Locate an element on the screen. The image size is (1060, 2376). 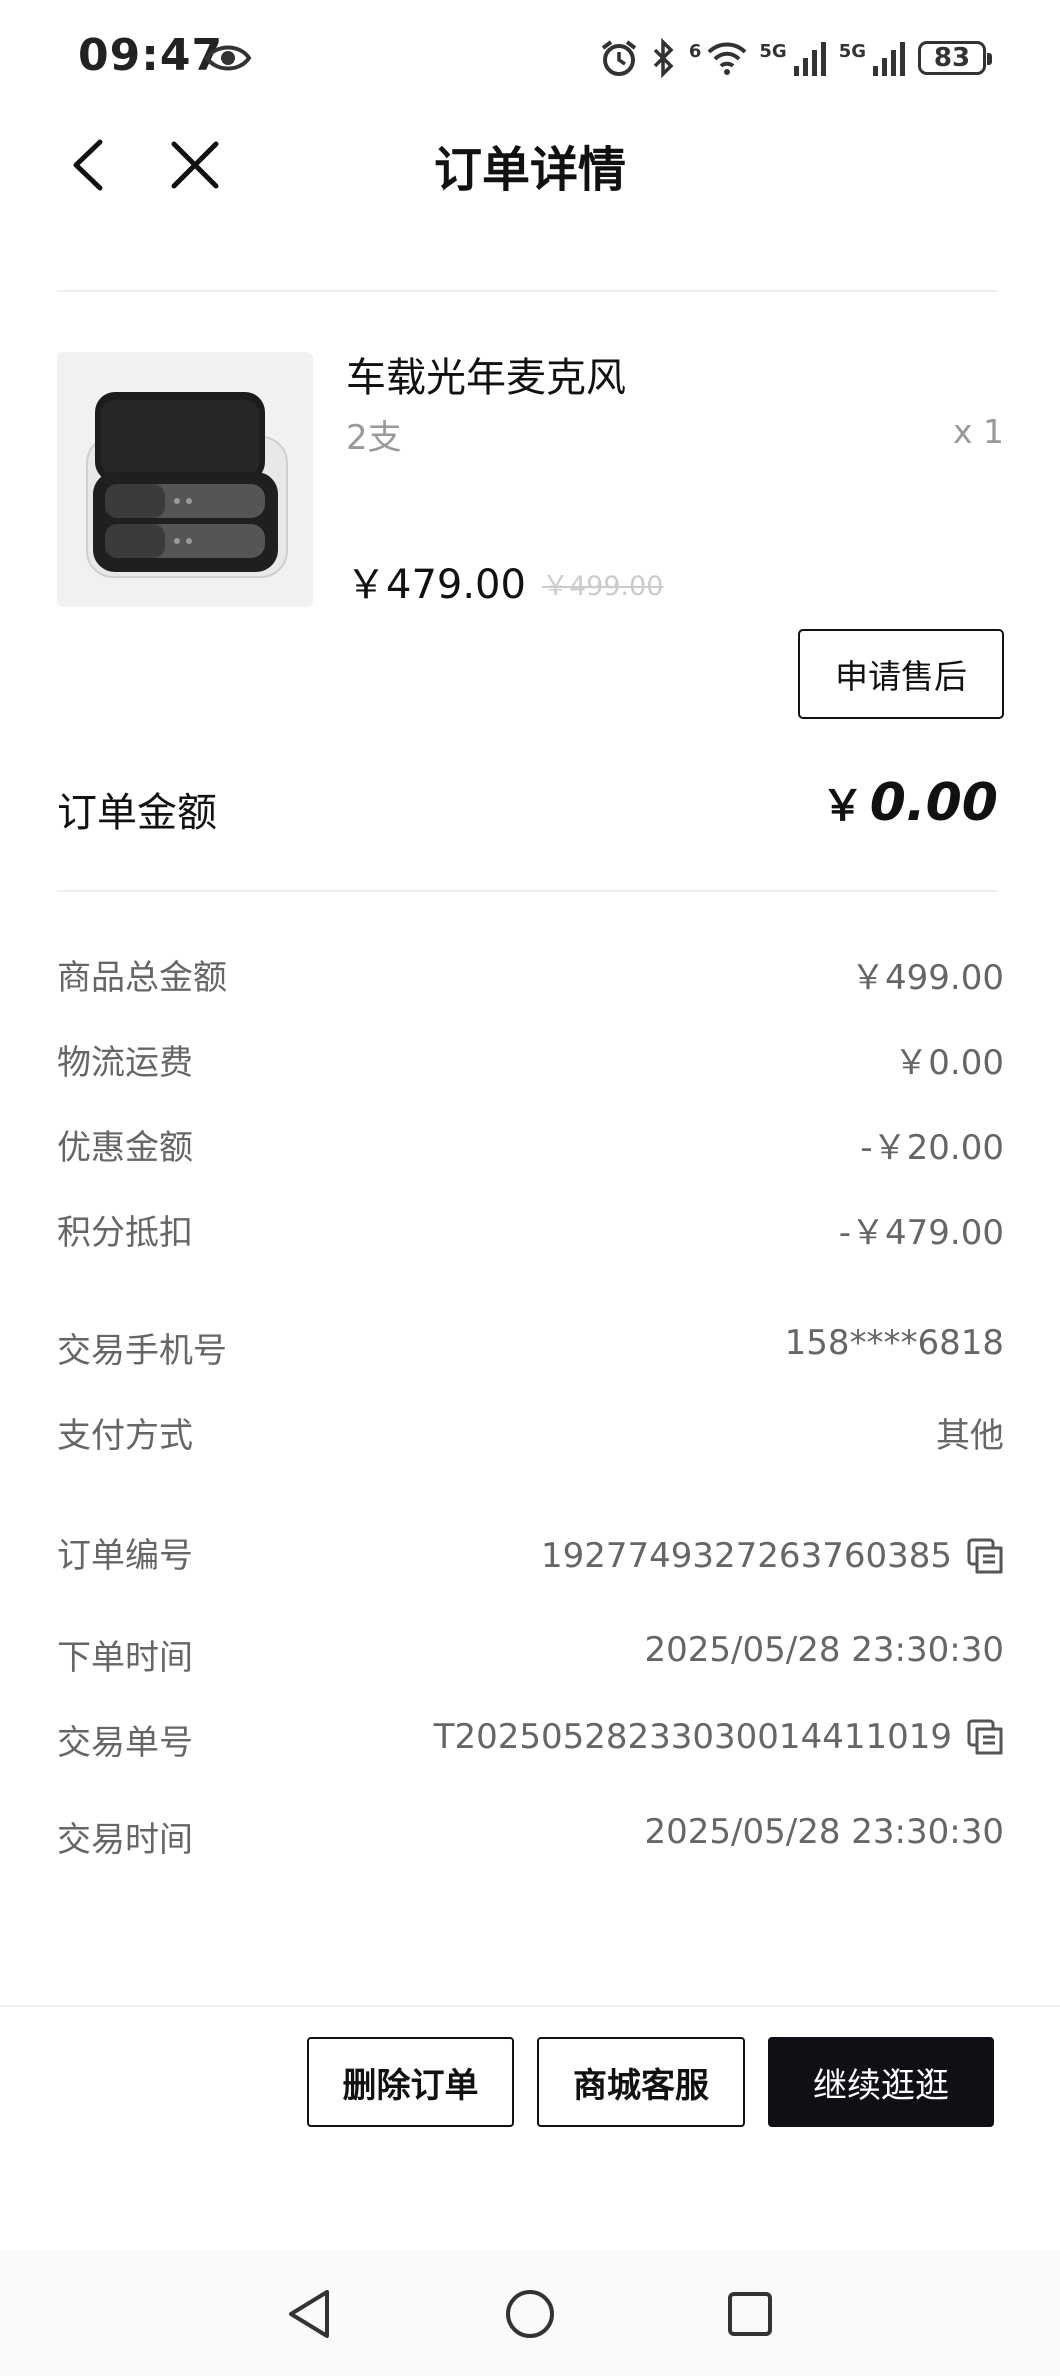
customer-service-label: 商城客服 is located at coordinates (641, 2085).